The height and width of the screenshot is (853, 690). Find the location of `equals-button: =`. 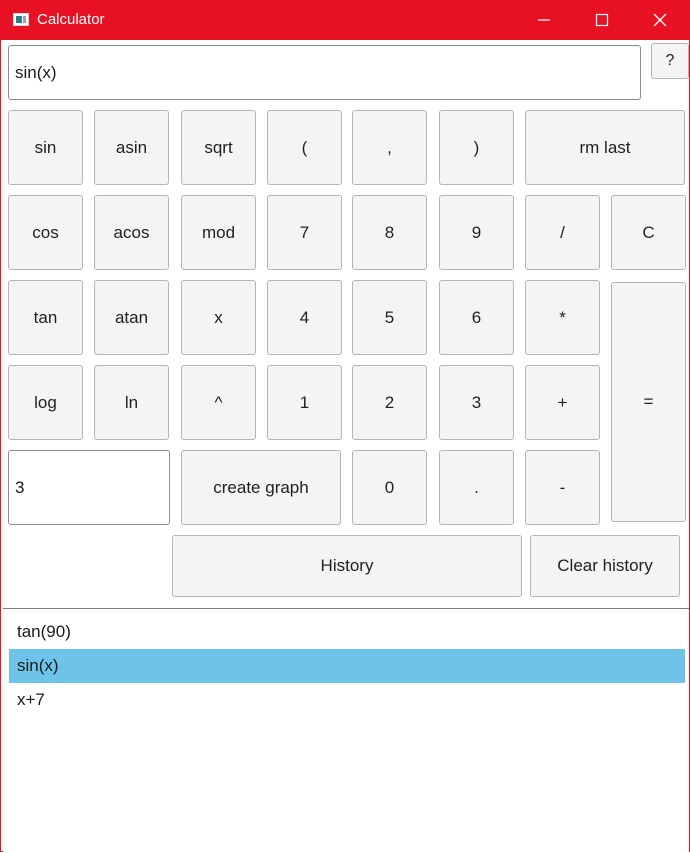

equals-button: = is located at coordinates (648, 402).